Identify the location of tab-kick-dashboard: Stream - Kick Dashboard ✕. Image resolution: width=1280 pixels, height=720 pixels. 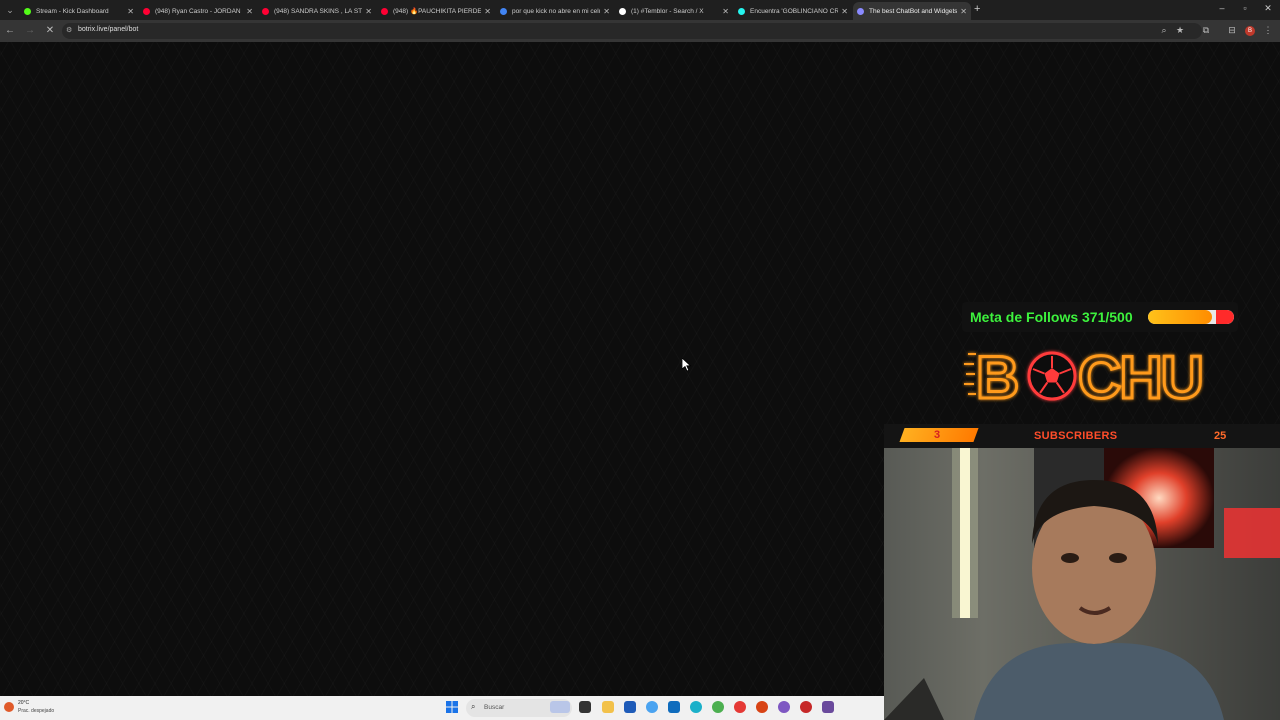
(79, 11).